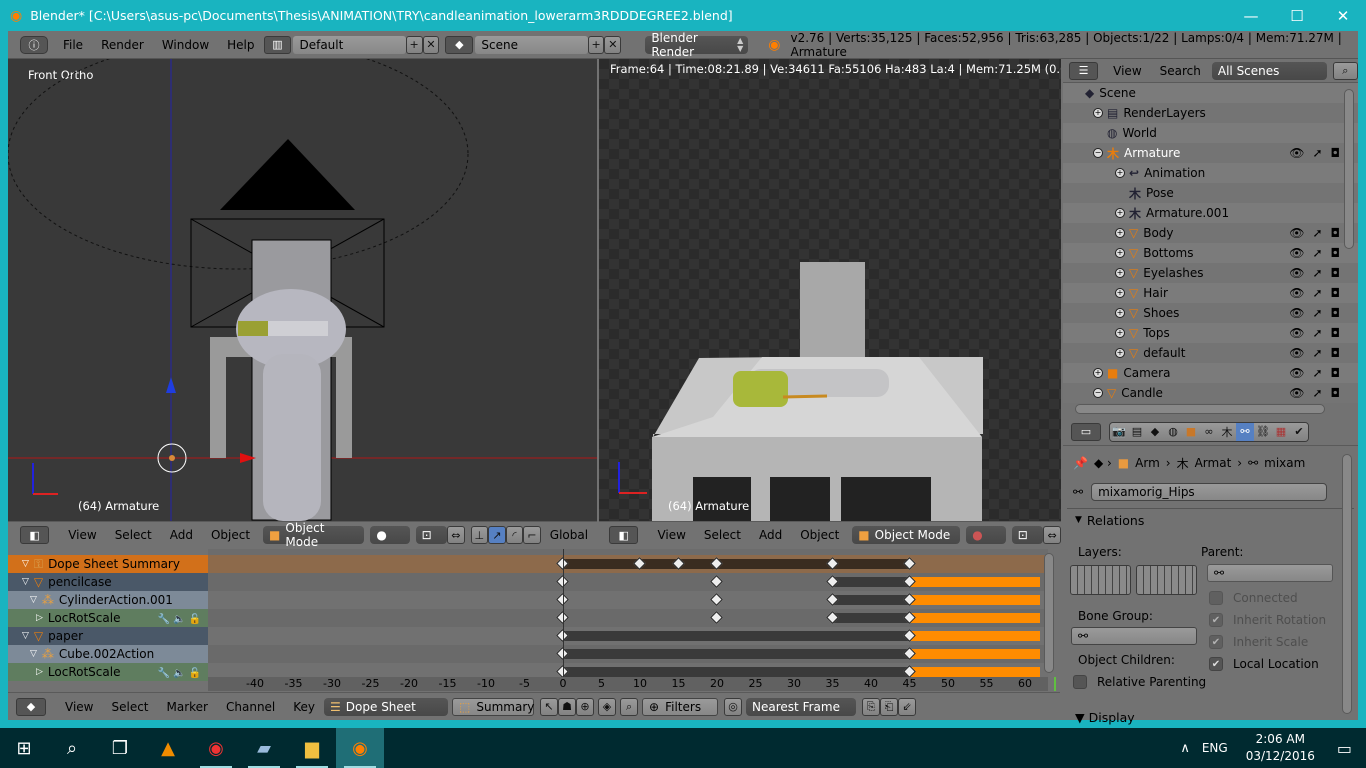 The width and height of the screenshot is (1366, 768). What do you see at coordinates (1027, 535) in the screenshot?
I see `pivot-select: ⊡` at bounding box center [1027, 535].